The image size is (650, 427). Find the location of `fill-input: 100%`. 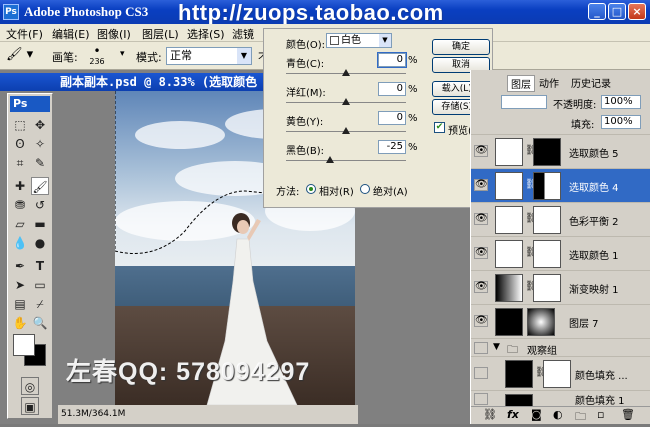

fill-input: 100% is located at coordinates (621, 122).